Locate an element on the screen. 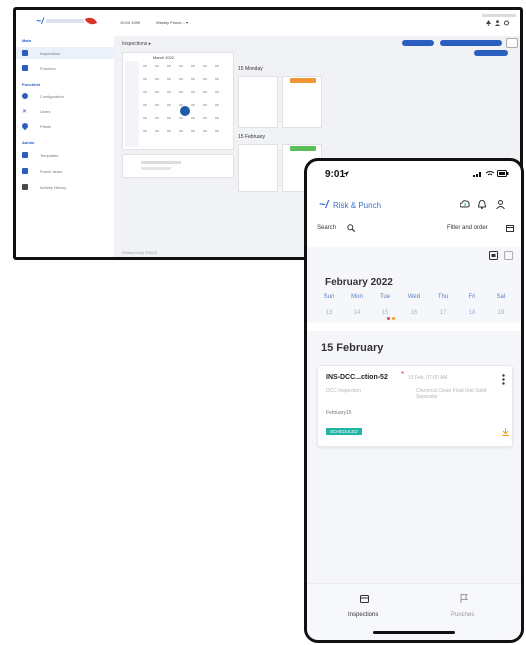 This screenshot has width=526, height=645. more-button is located at coordinates (512, 43).